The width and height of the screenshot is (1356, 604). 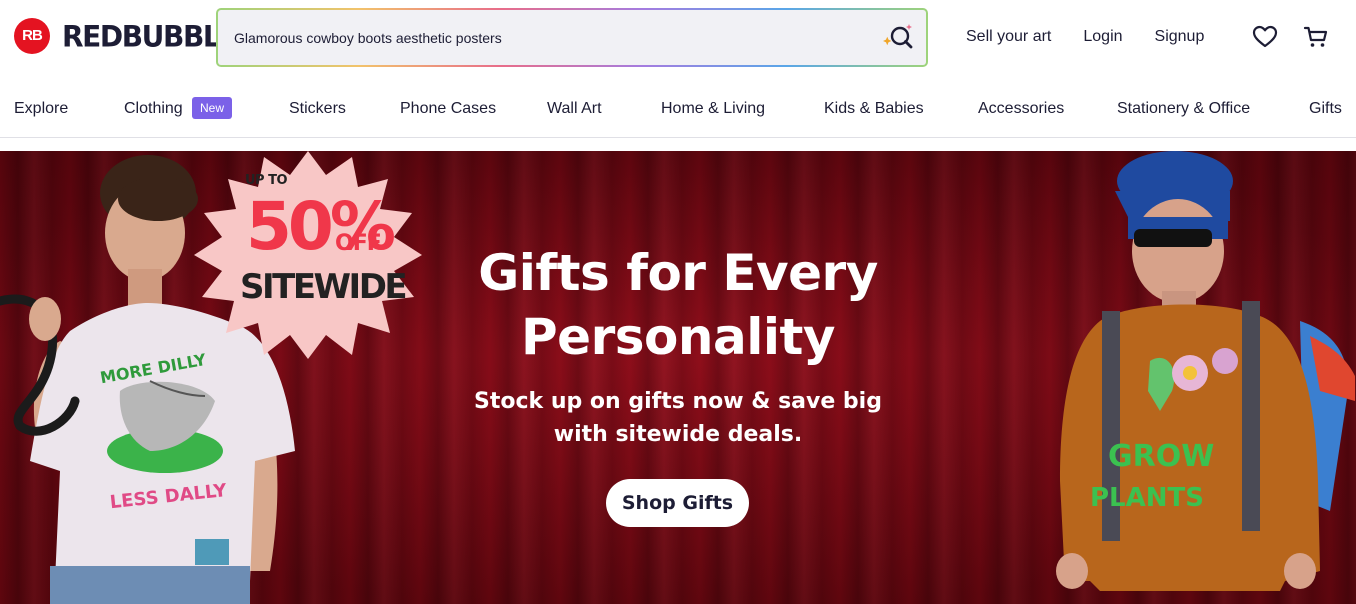 I want to click on nav-item-home-living: Home & Living, so click(x=713, y=109).